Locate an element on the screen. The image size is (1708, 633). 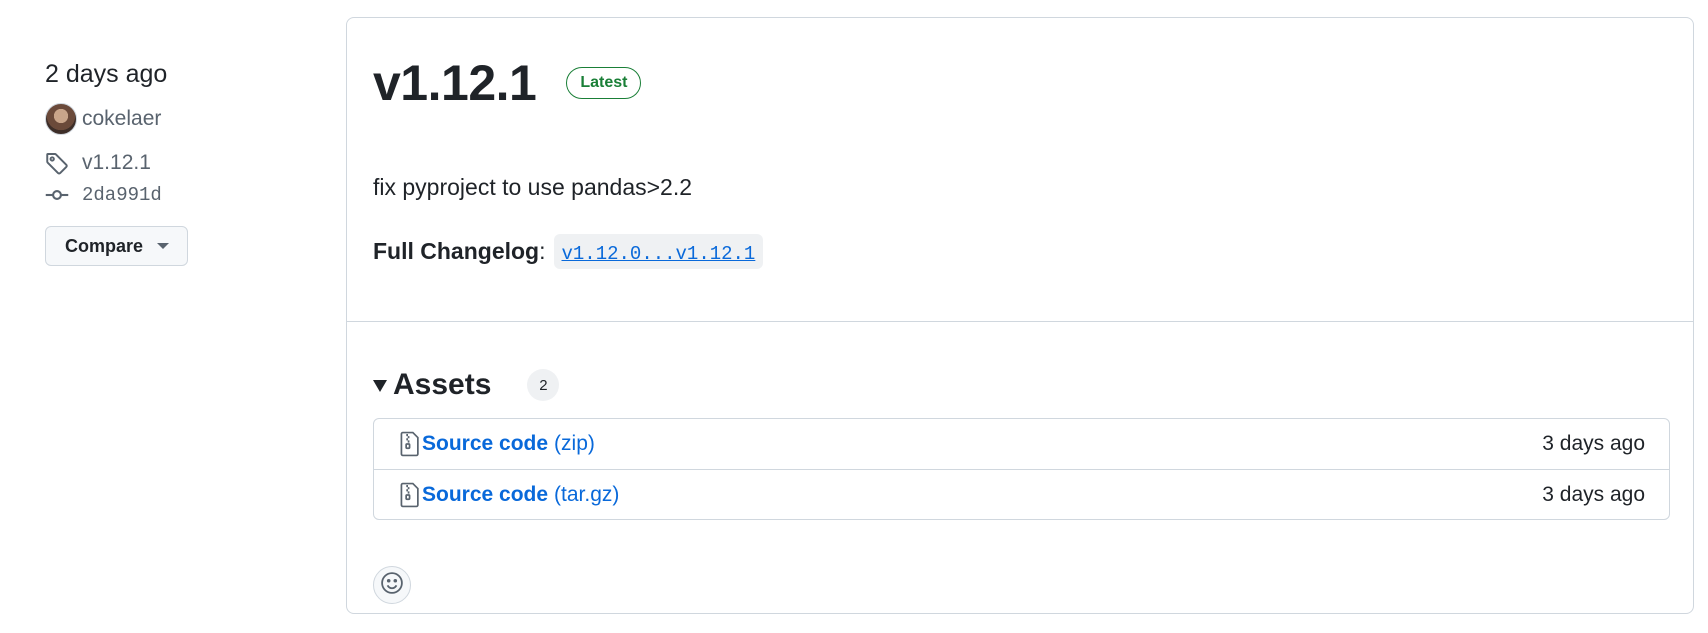
compare-button: Compare is located at coordinates (117, 246).